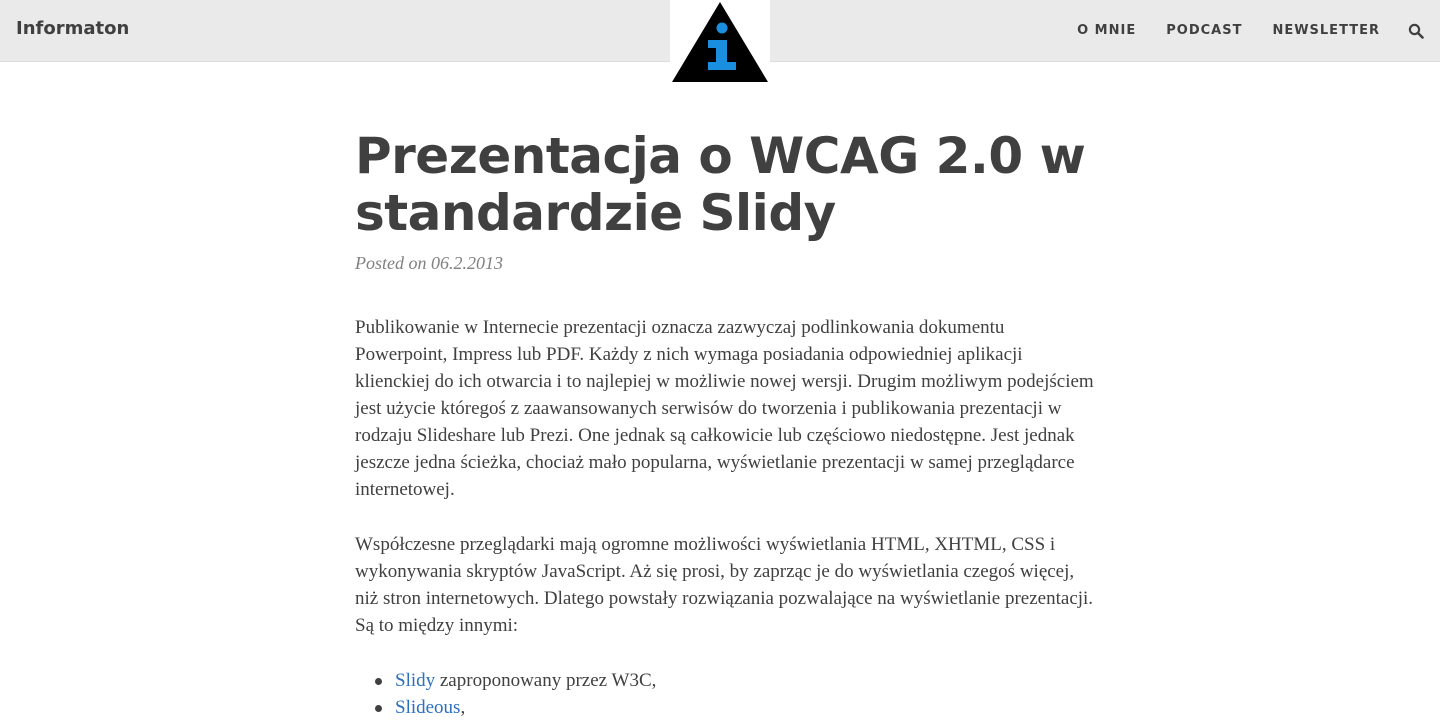 This screenshot has height=720, width=1440. What do you see at coordinates (467, 263) in the screenshot?
I see `post-date-link: 06.2.2013` at bounding box center [467, 263].